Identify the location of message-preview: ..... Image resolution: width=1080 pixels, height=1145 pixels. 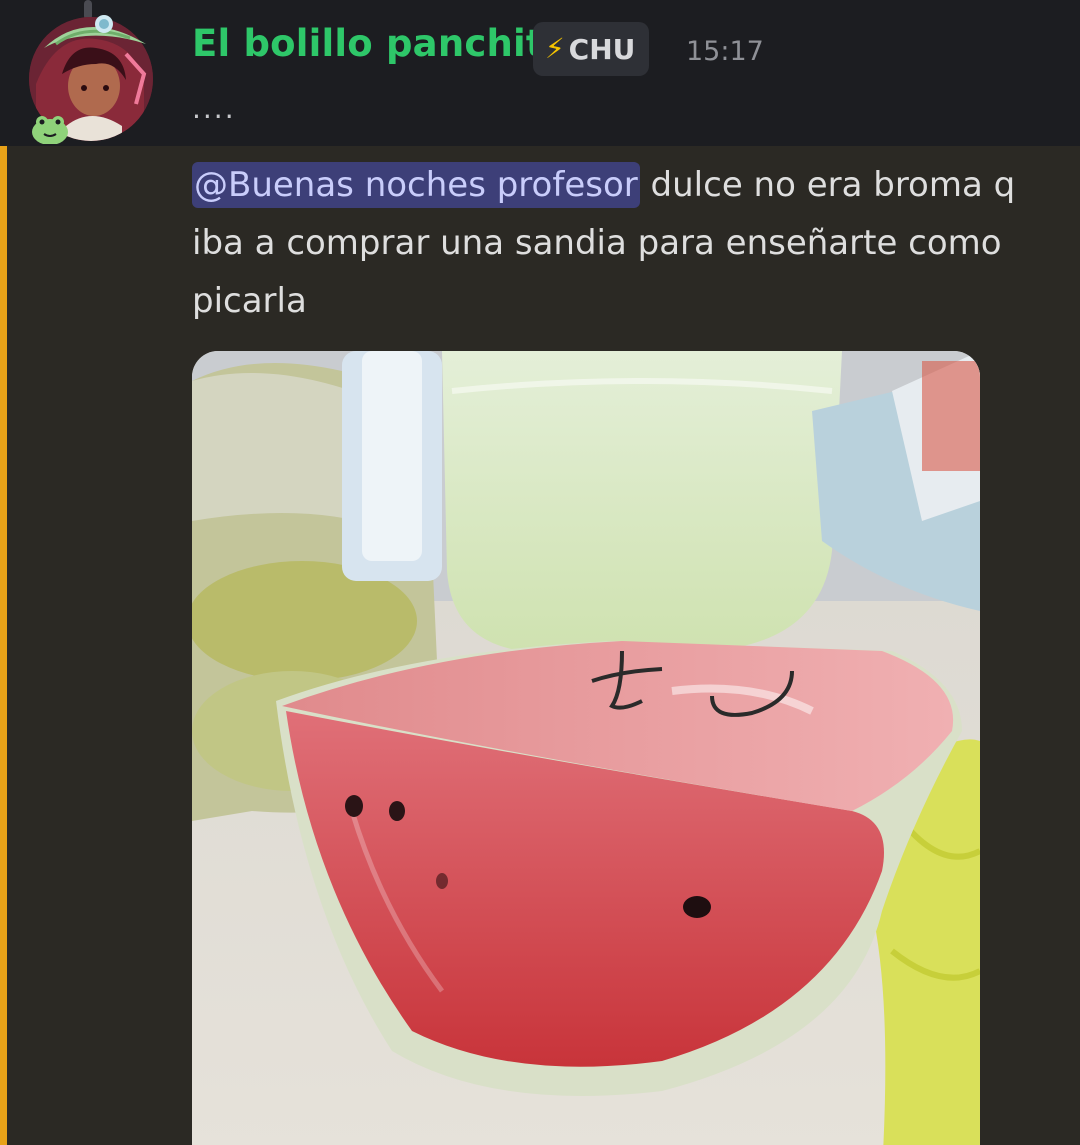
(214, 108).